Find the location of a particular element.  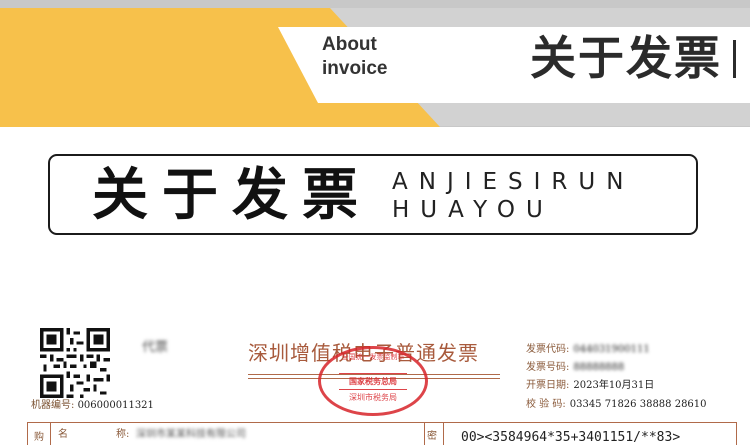

seal-bottom-text: 深圳市税务局 is located at coordinates (373, 397).